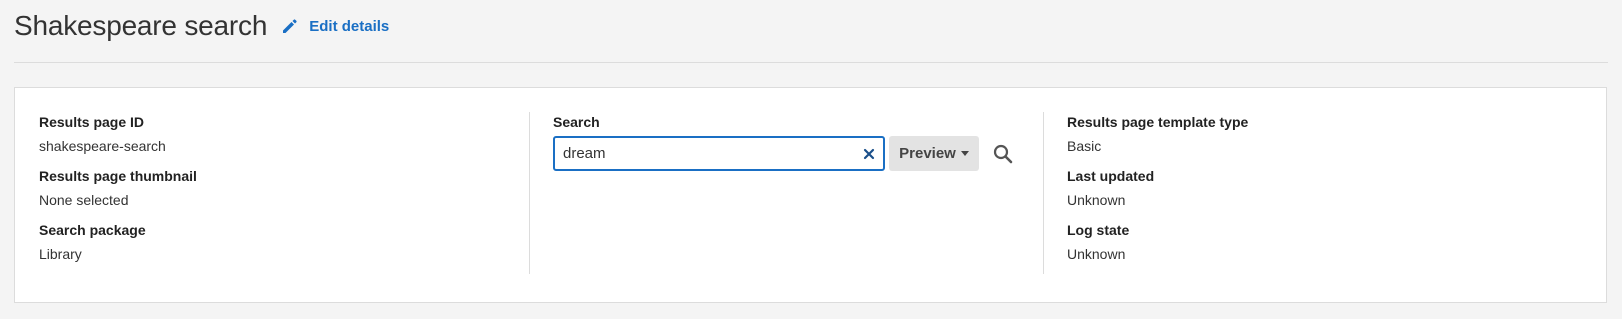  I want to click on column-divider-right, so click(1043, 193).